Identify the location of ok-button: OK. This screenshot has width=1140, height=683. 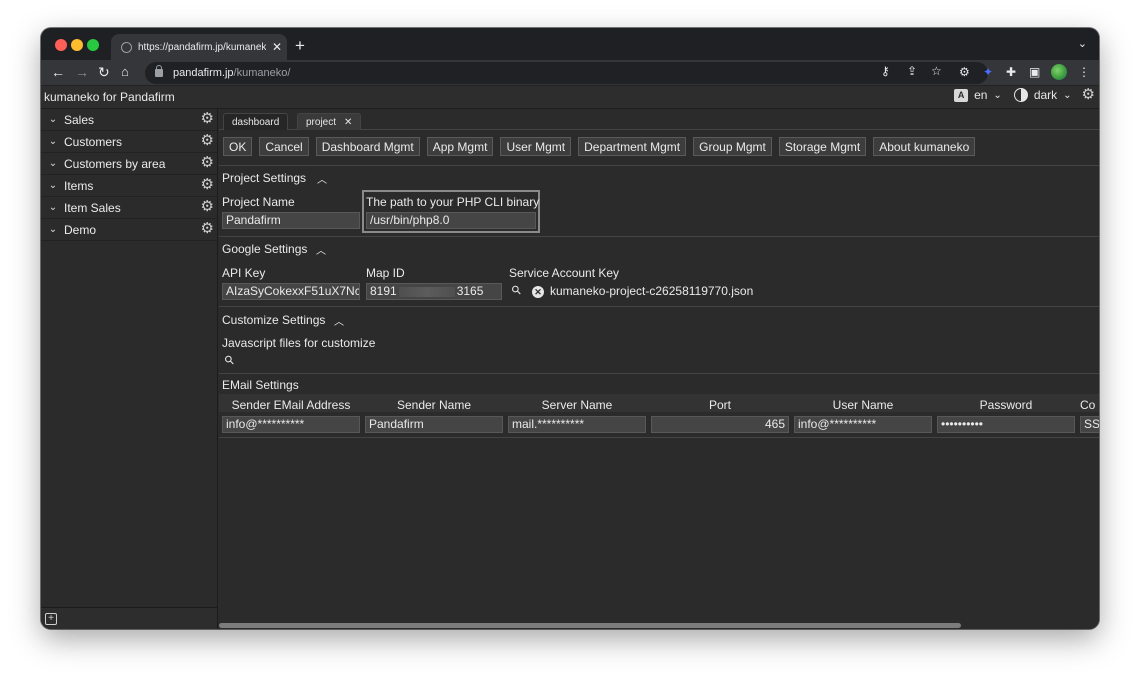
(238, 146).